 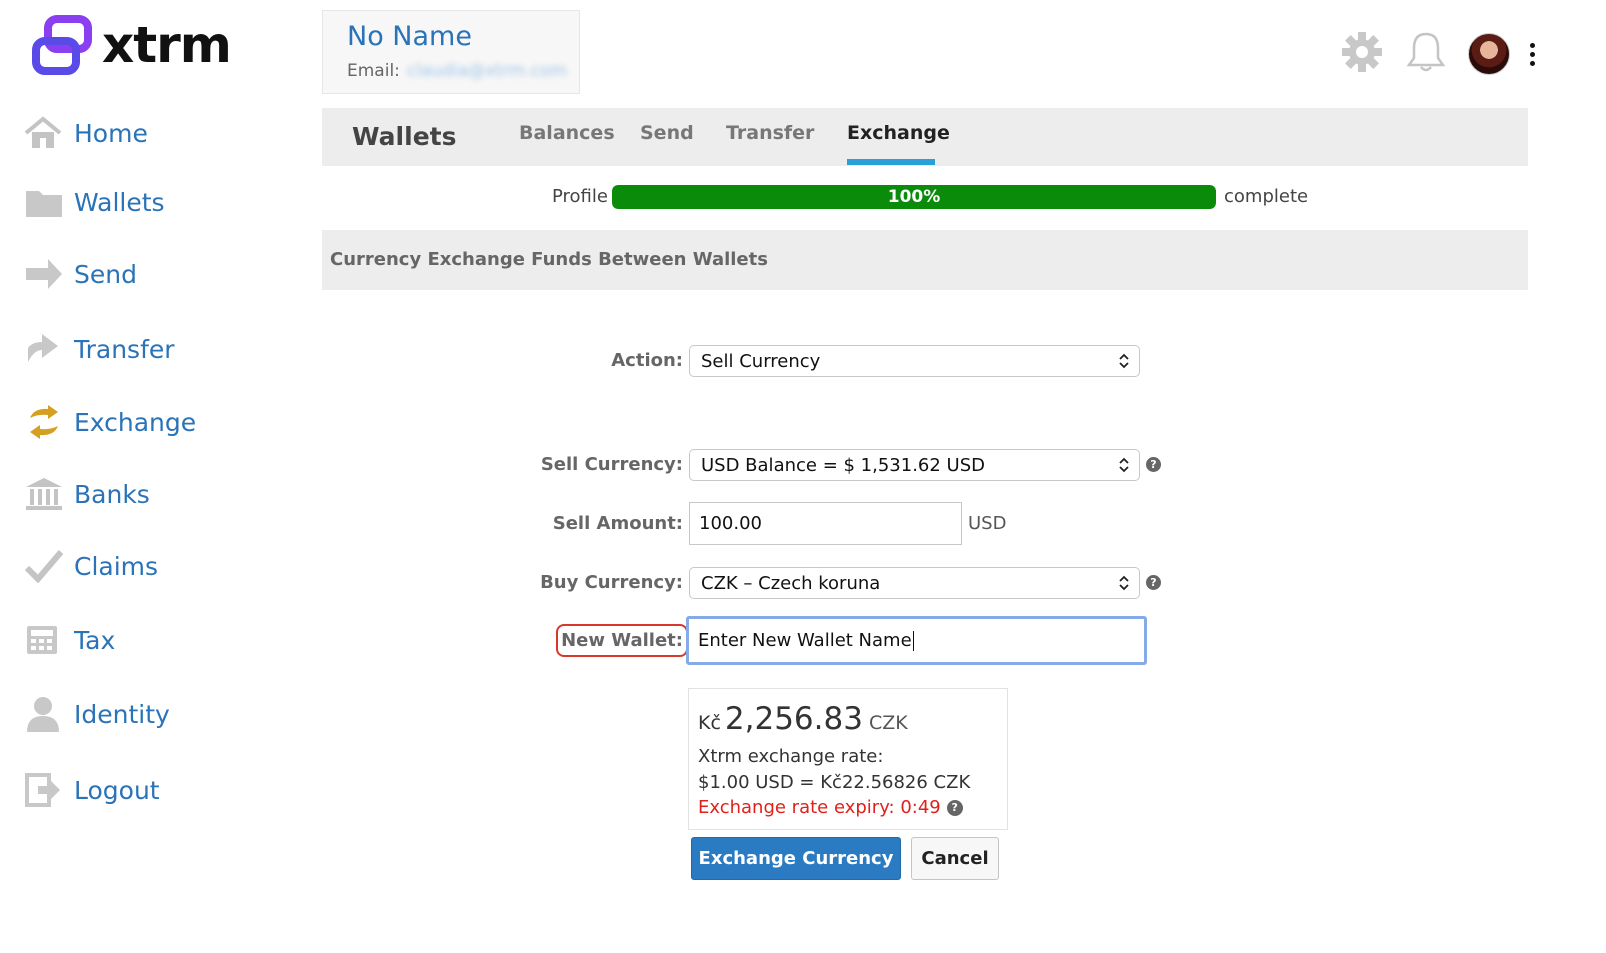 What do you see at coordinates (913, 640) in the screenshot?
I see `text-cursor` at bounding box center [913, 640].